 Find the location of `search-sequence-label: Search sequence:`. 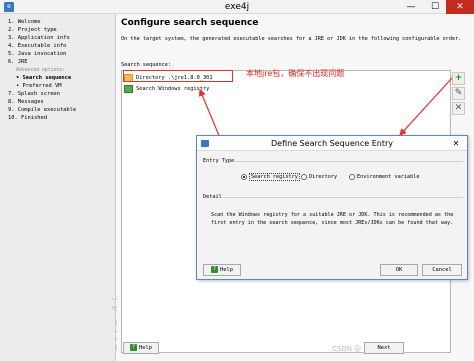

search-sequence-label: Search sequence: is located at coordinates (146, 65).